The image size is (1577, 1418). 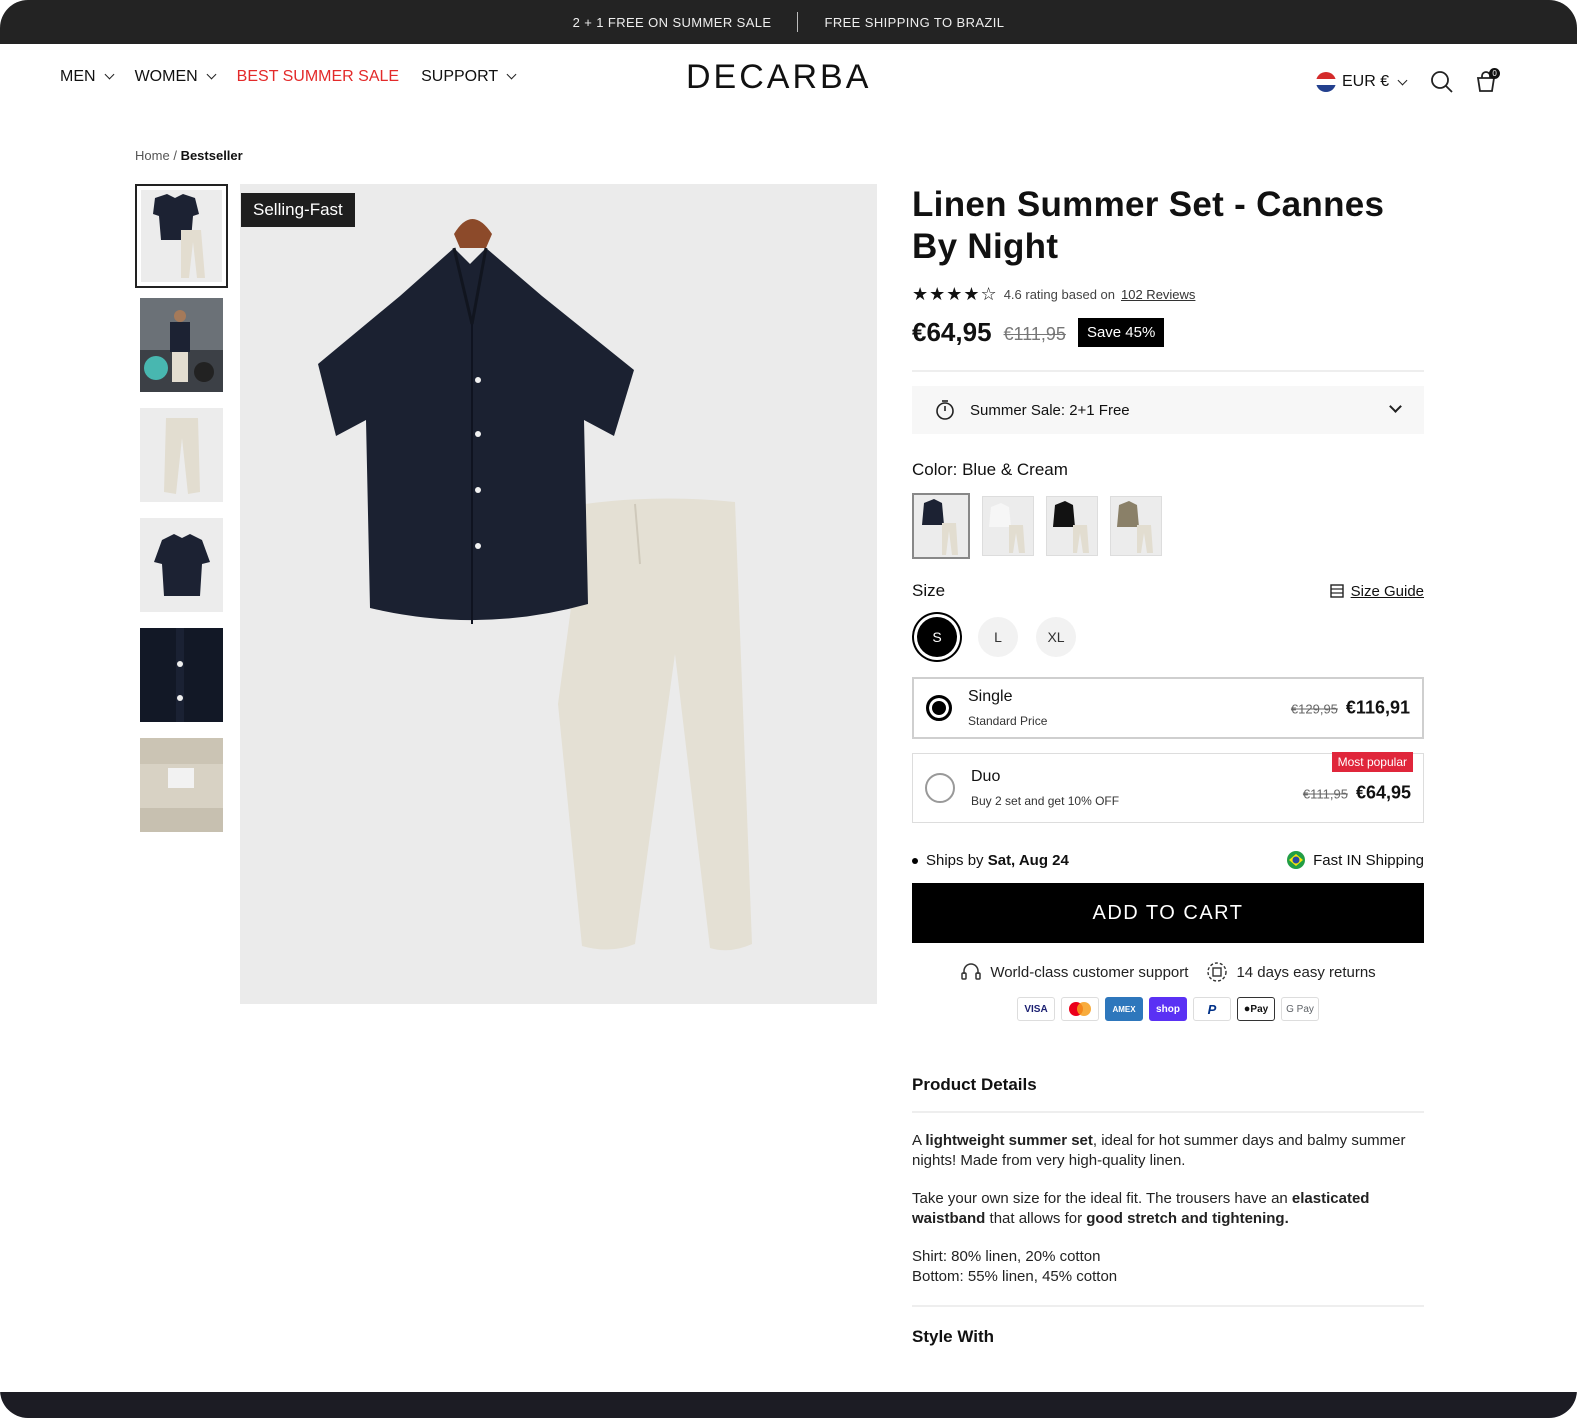 I want to click on product-title: Linen Summer Set - Cannes By Night, so click(x=1148, y=225).